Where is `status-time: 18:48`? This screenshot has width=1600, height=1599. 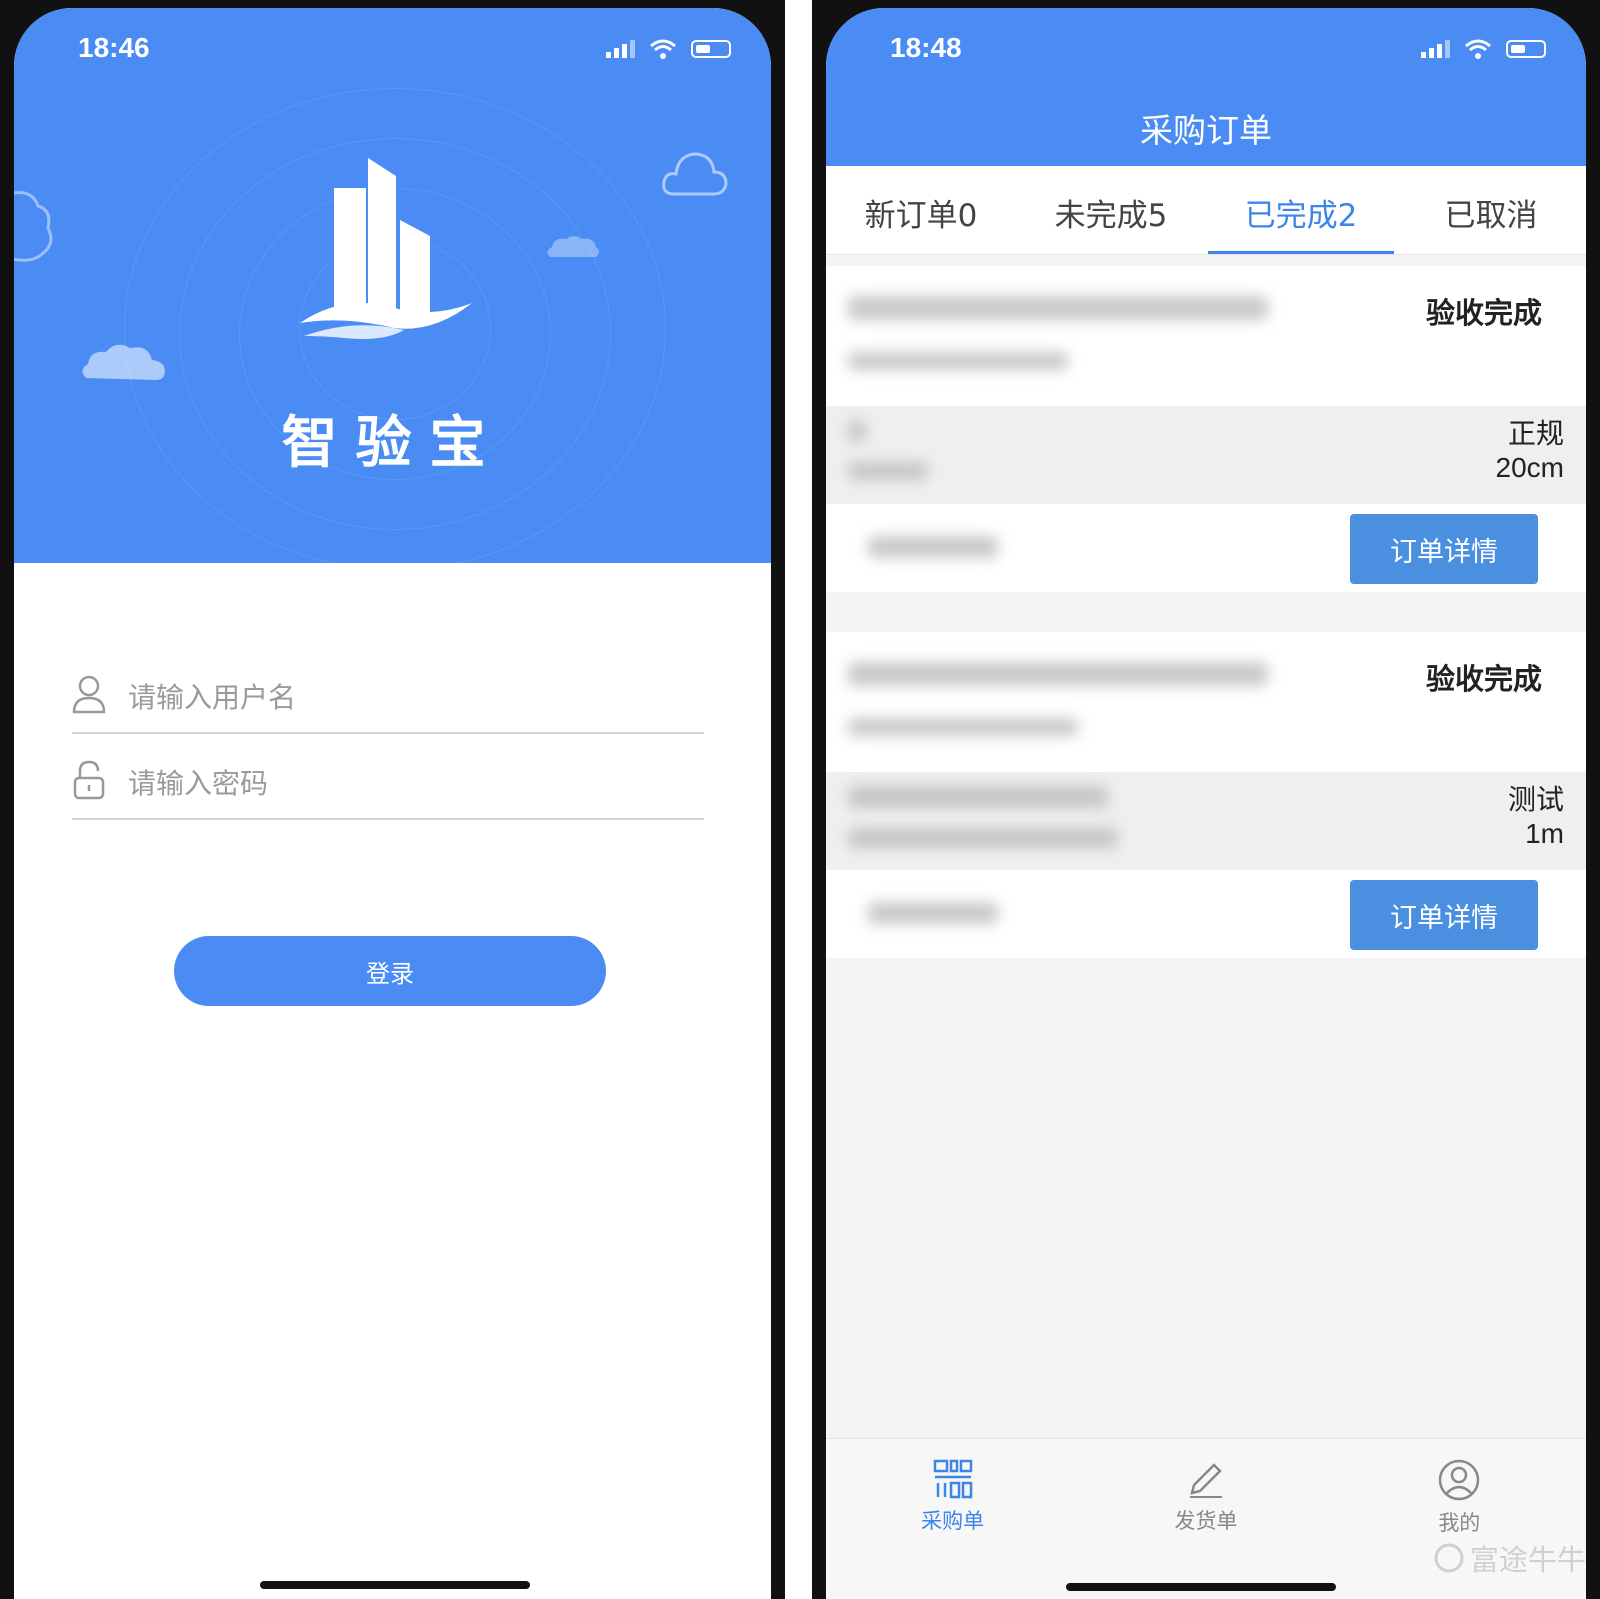 status-time: 18:48 is located at coordinates (926, 47).